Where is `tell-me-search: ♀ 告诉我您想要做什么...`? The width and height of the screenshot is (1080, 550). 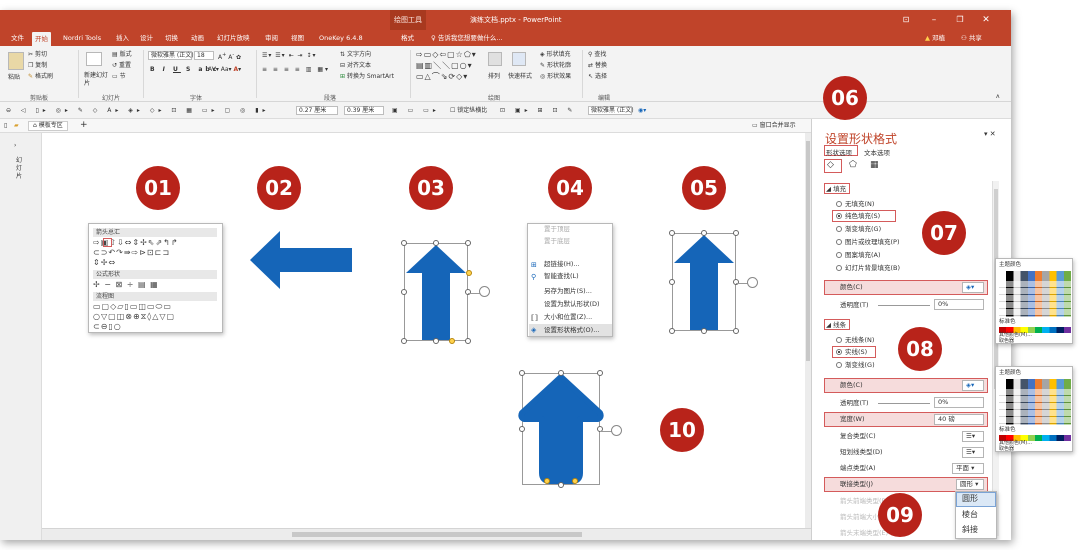 tell-me-search: ♀ 告诉我您想要做什么... is located at coordinates (467, 38).